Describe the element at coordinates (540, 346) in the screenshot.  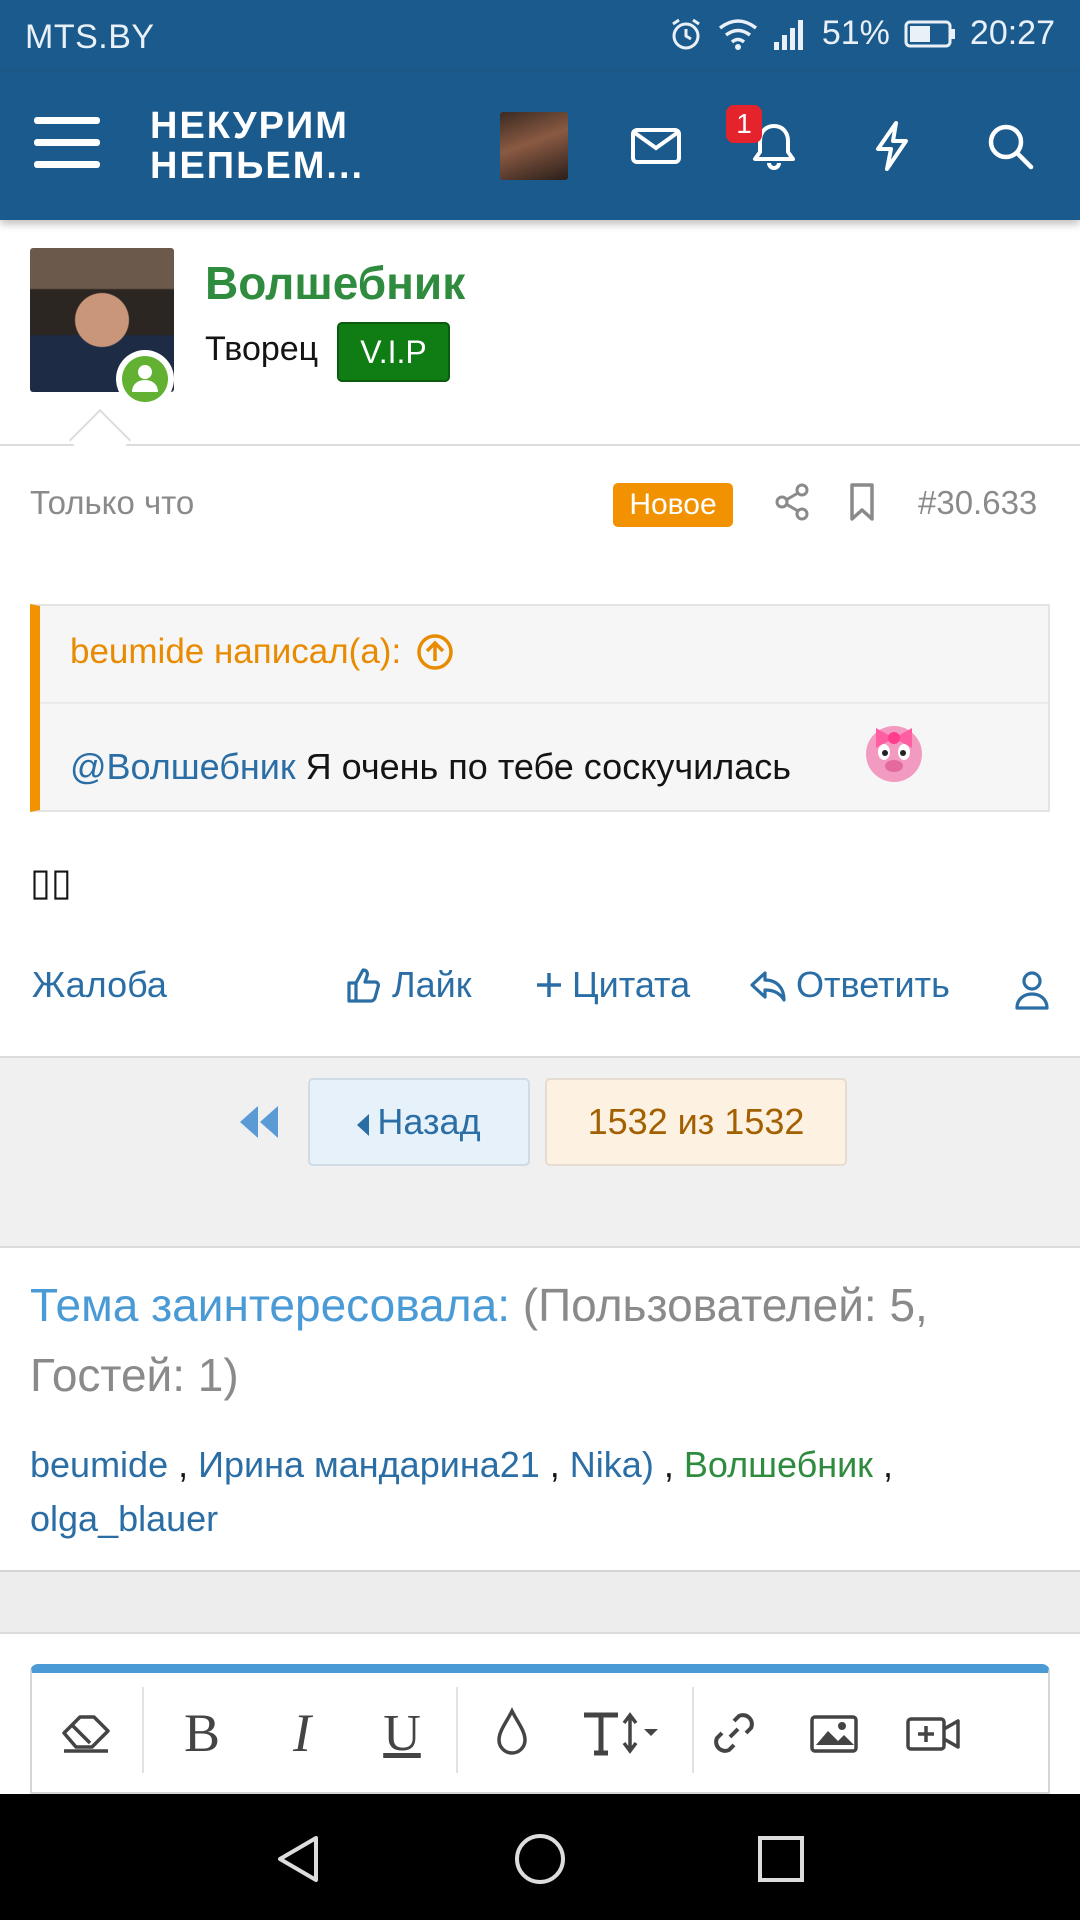
I see `post-author: Волшебник Творец V.I.P` at that location.